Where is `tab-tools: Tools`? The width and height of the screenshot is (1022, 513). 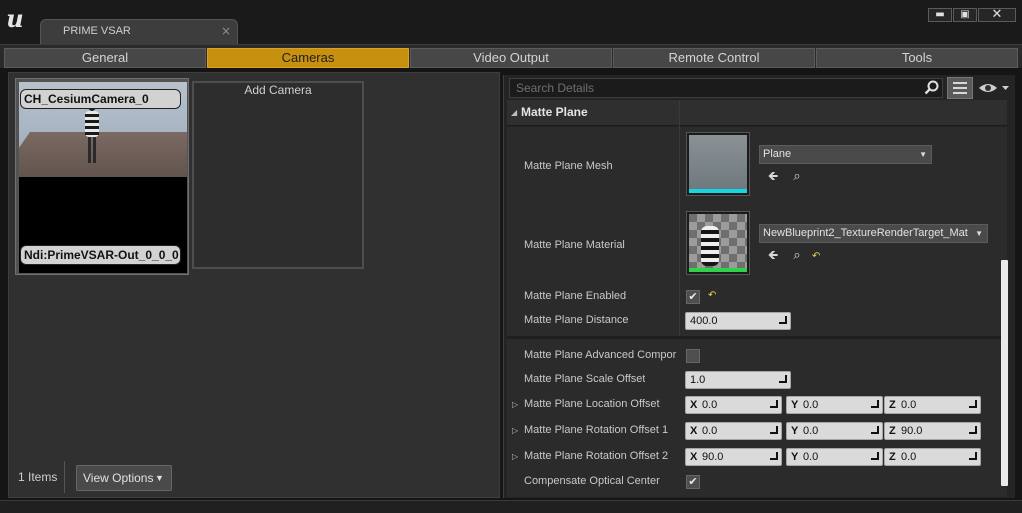
tab-tools: Tools is located at coordinates (917, 58).